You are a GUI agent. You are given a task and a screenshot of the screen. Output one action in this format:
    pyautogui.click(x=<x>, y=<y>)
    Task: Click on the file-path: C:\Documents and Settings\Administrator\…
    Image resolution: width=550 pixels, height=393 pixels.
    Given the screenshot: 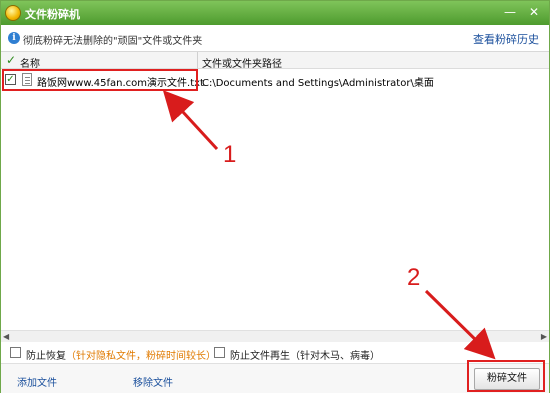 What is the action you would take?
    pyautogui.click(x=318, y=83)
    